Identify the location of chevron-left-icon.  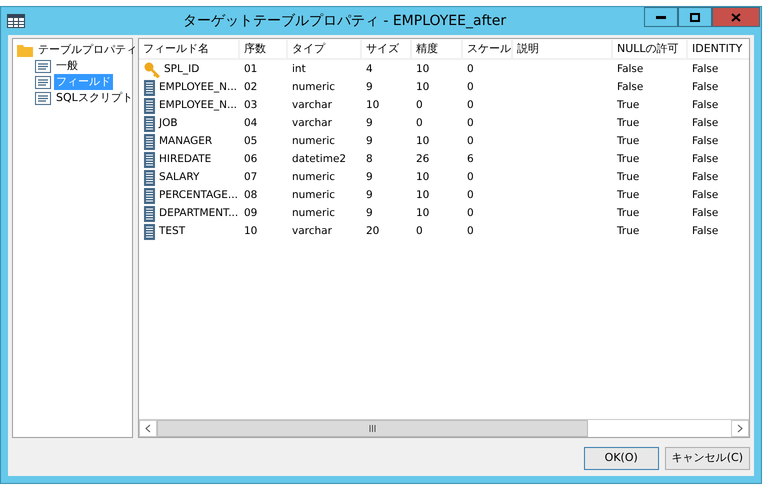
(148, 428).